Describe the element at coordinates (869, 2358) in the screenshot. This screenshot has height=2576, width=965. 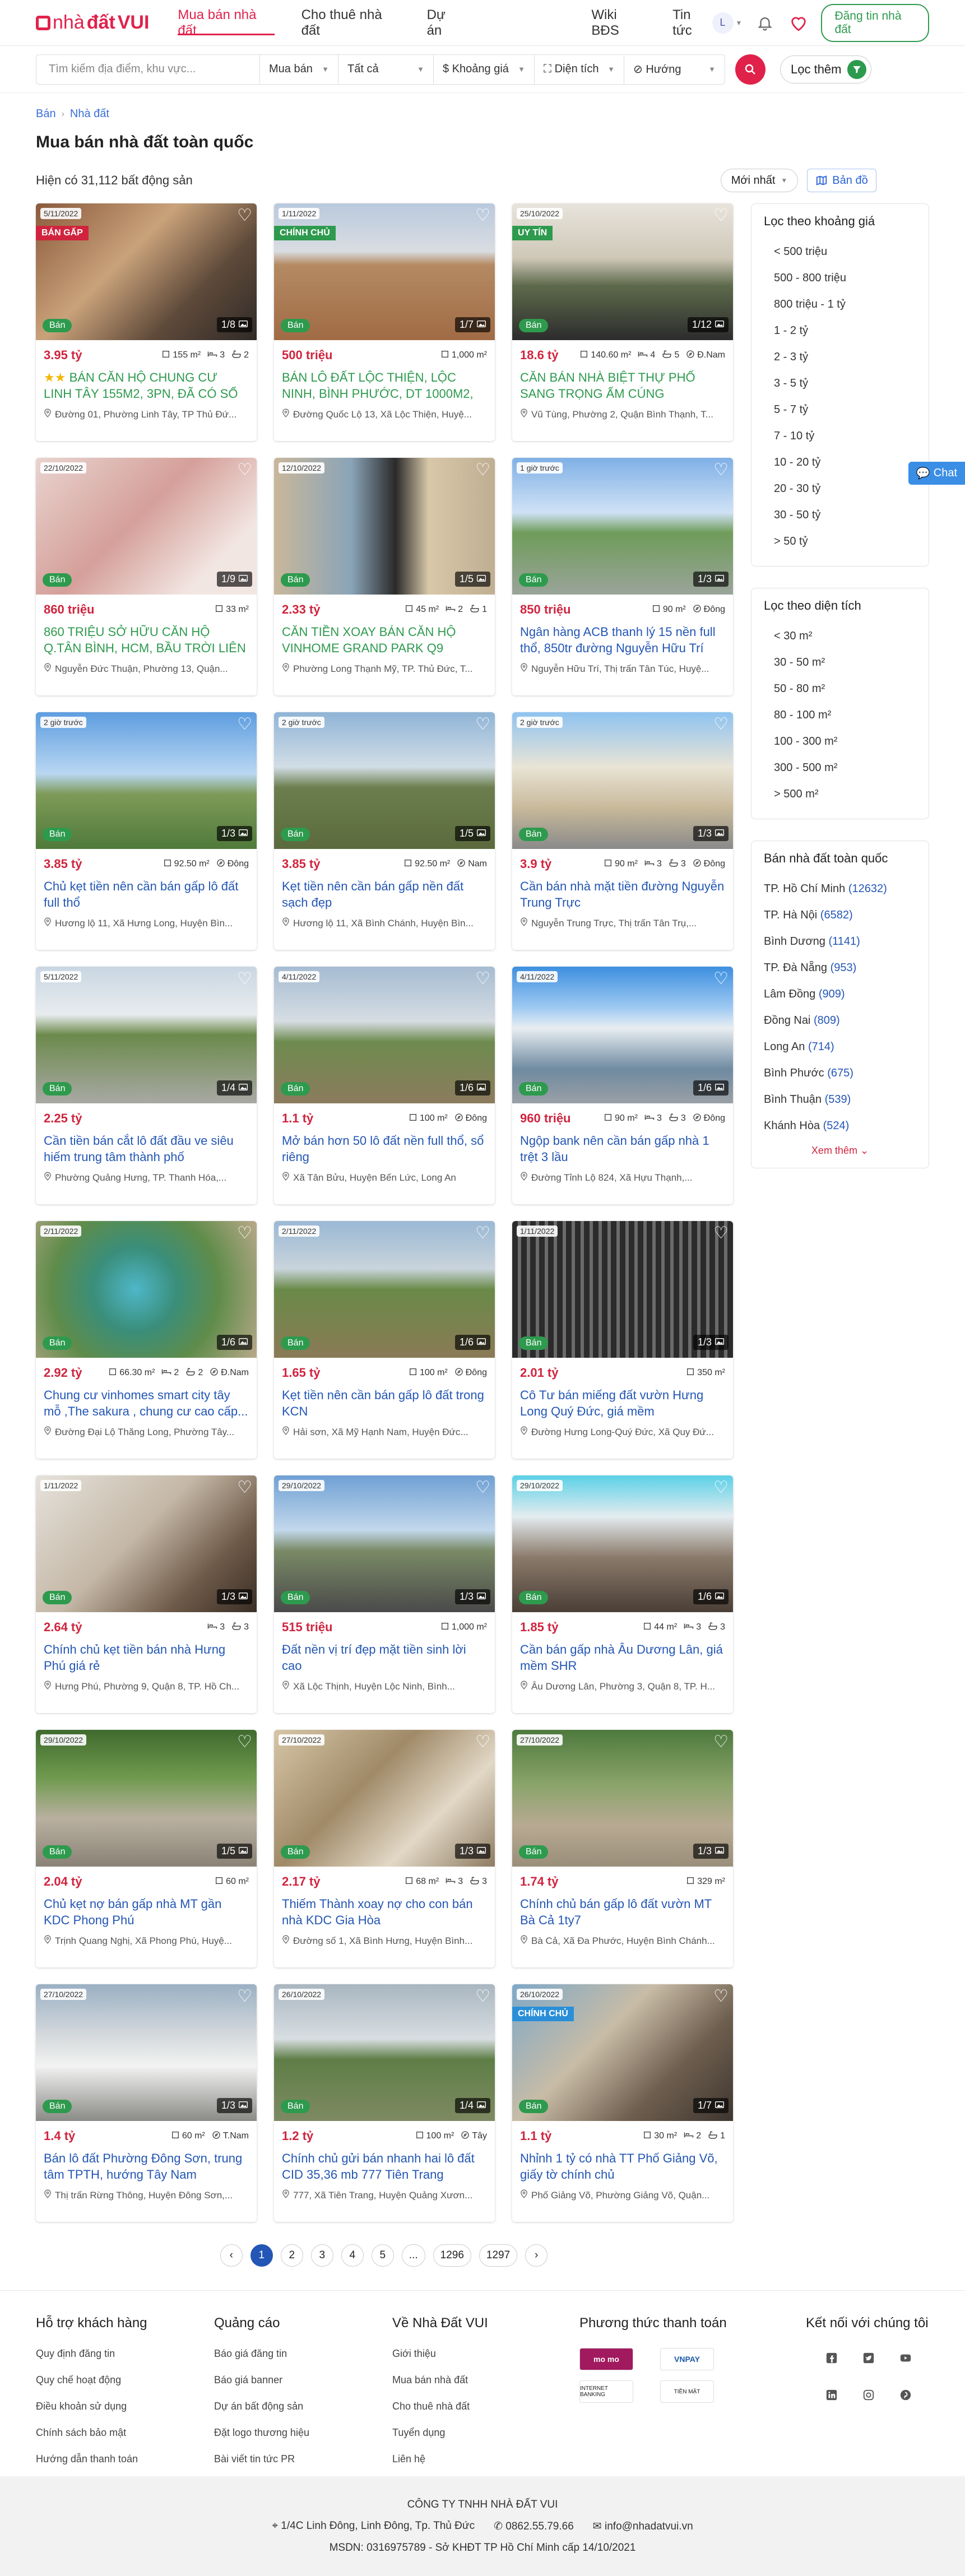
I see `twitter-icon` at that location.